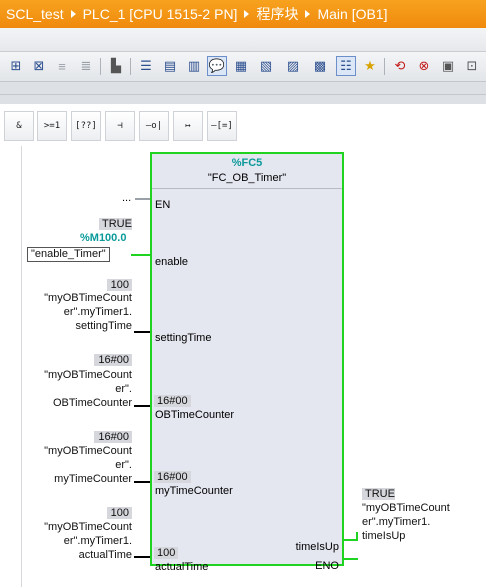 The height and width of the screenshot is (587, 486). I want to click on delete-network-icon: ⊠, so click(39, 66).